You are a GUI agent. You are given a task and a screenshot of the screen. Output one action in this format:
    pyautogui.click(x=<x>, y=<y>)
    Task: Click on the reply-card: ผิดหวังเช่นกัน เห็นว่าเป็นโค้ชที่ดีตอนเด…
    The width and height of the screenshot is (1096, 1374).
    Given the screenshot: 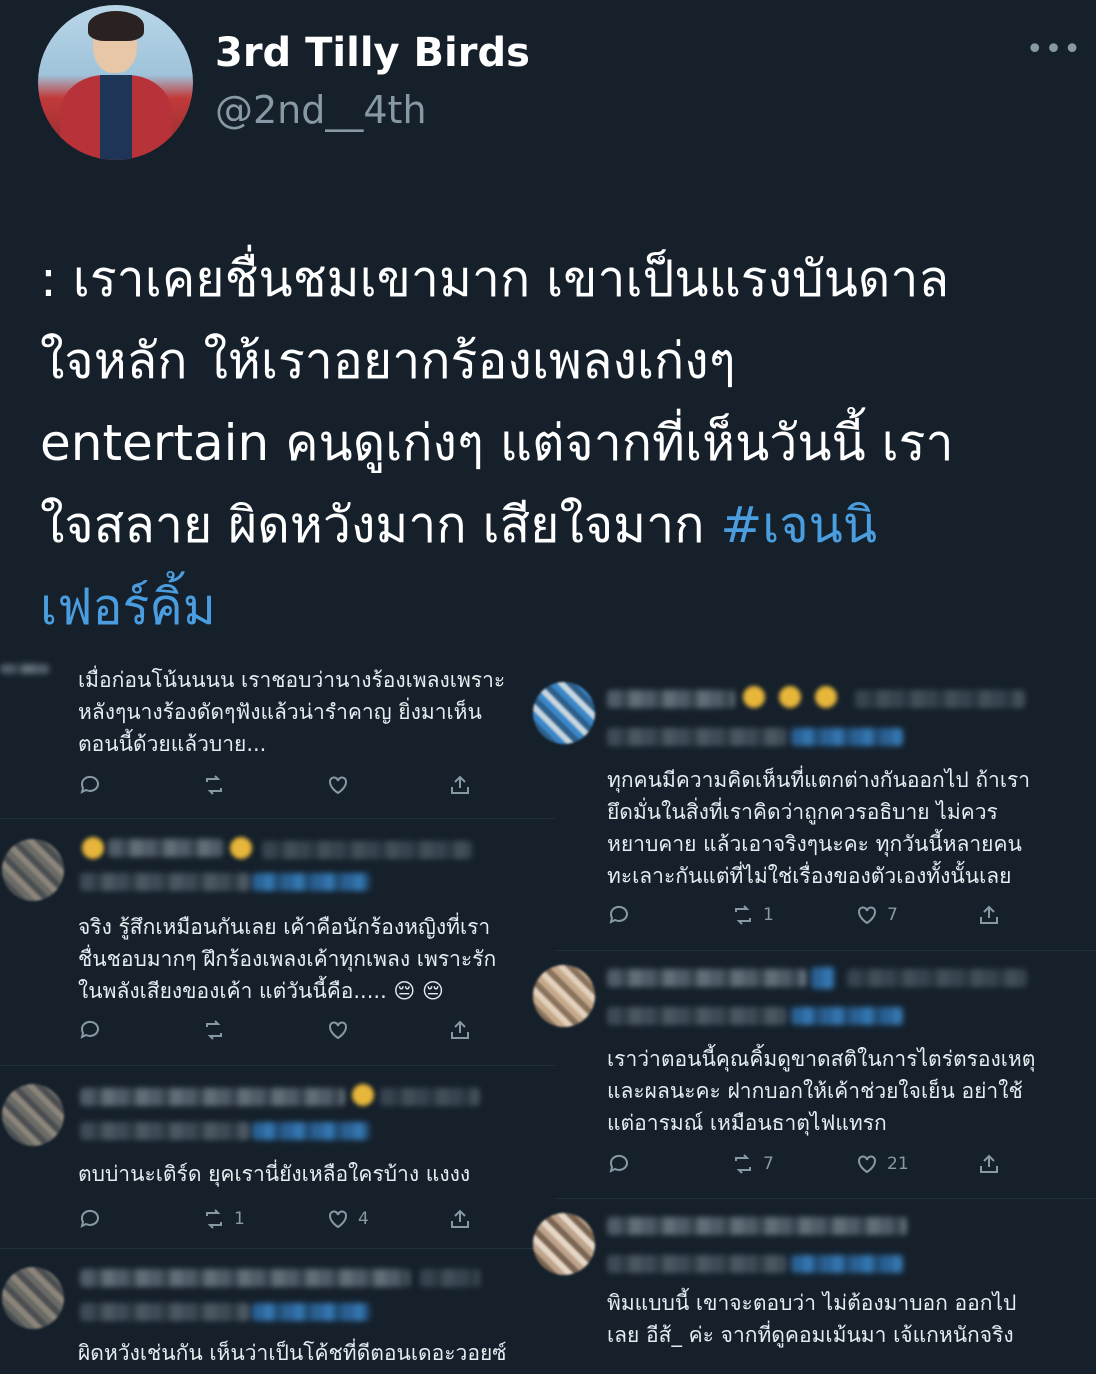 What is the action you would take?
    pyautogui.click(x=277, y=1311)
    